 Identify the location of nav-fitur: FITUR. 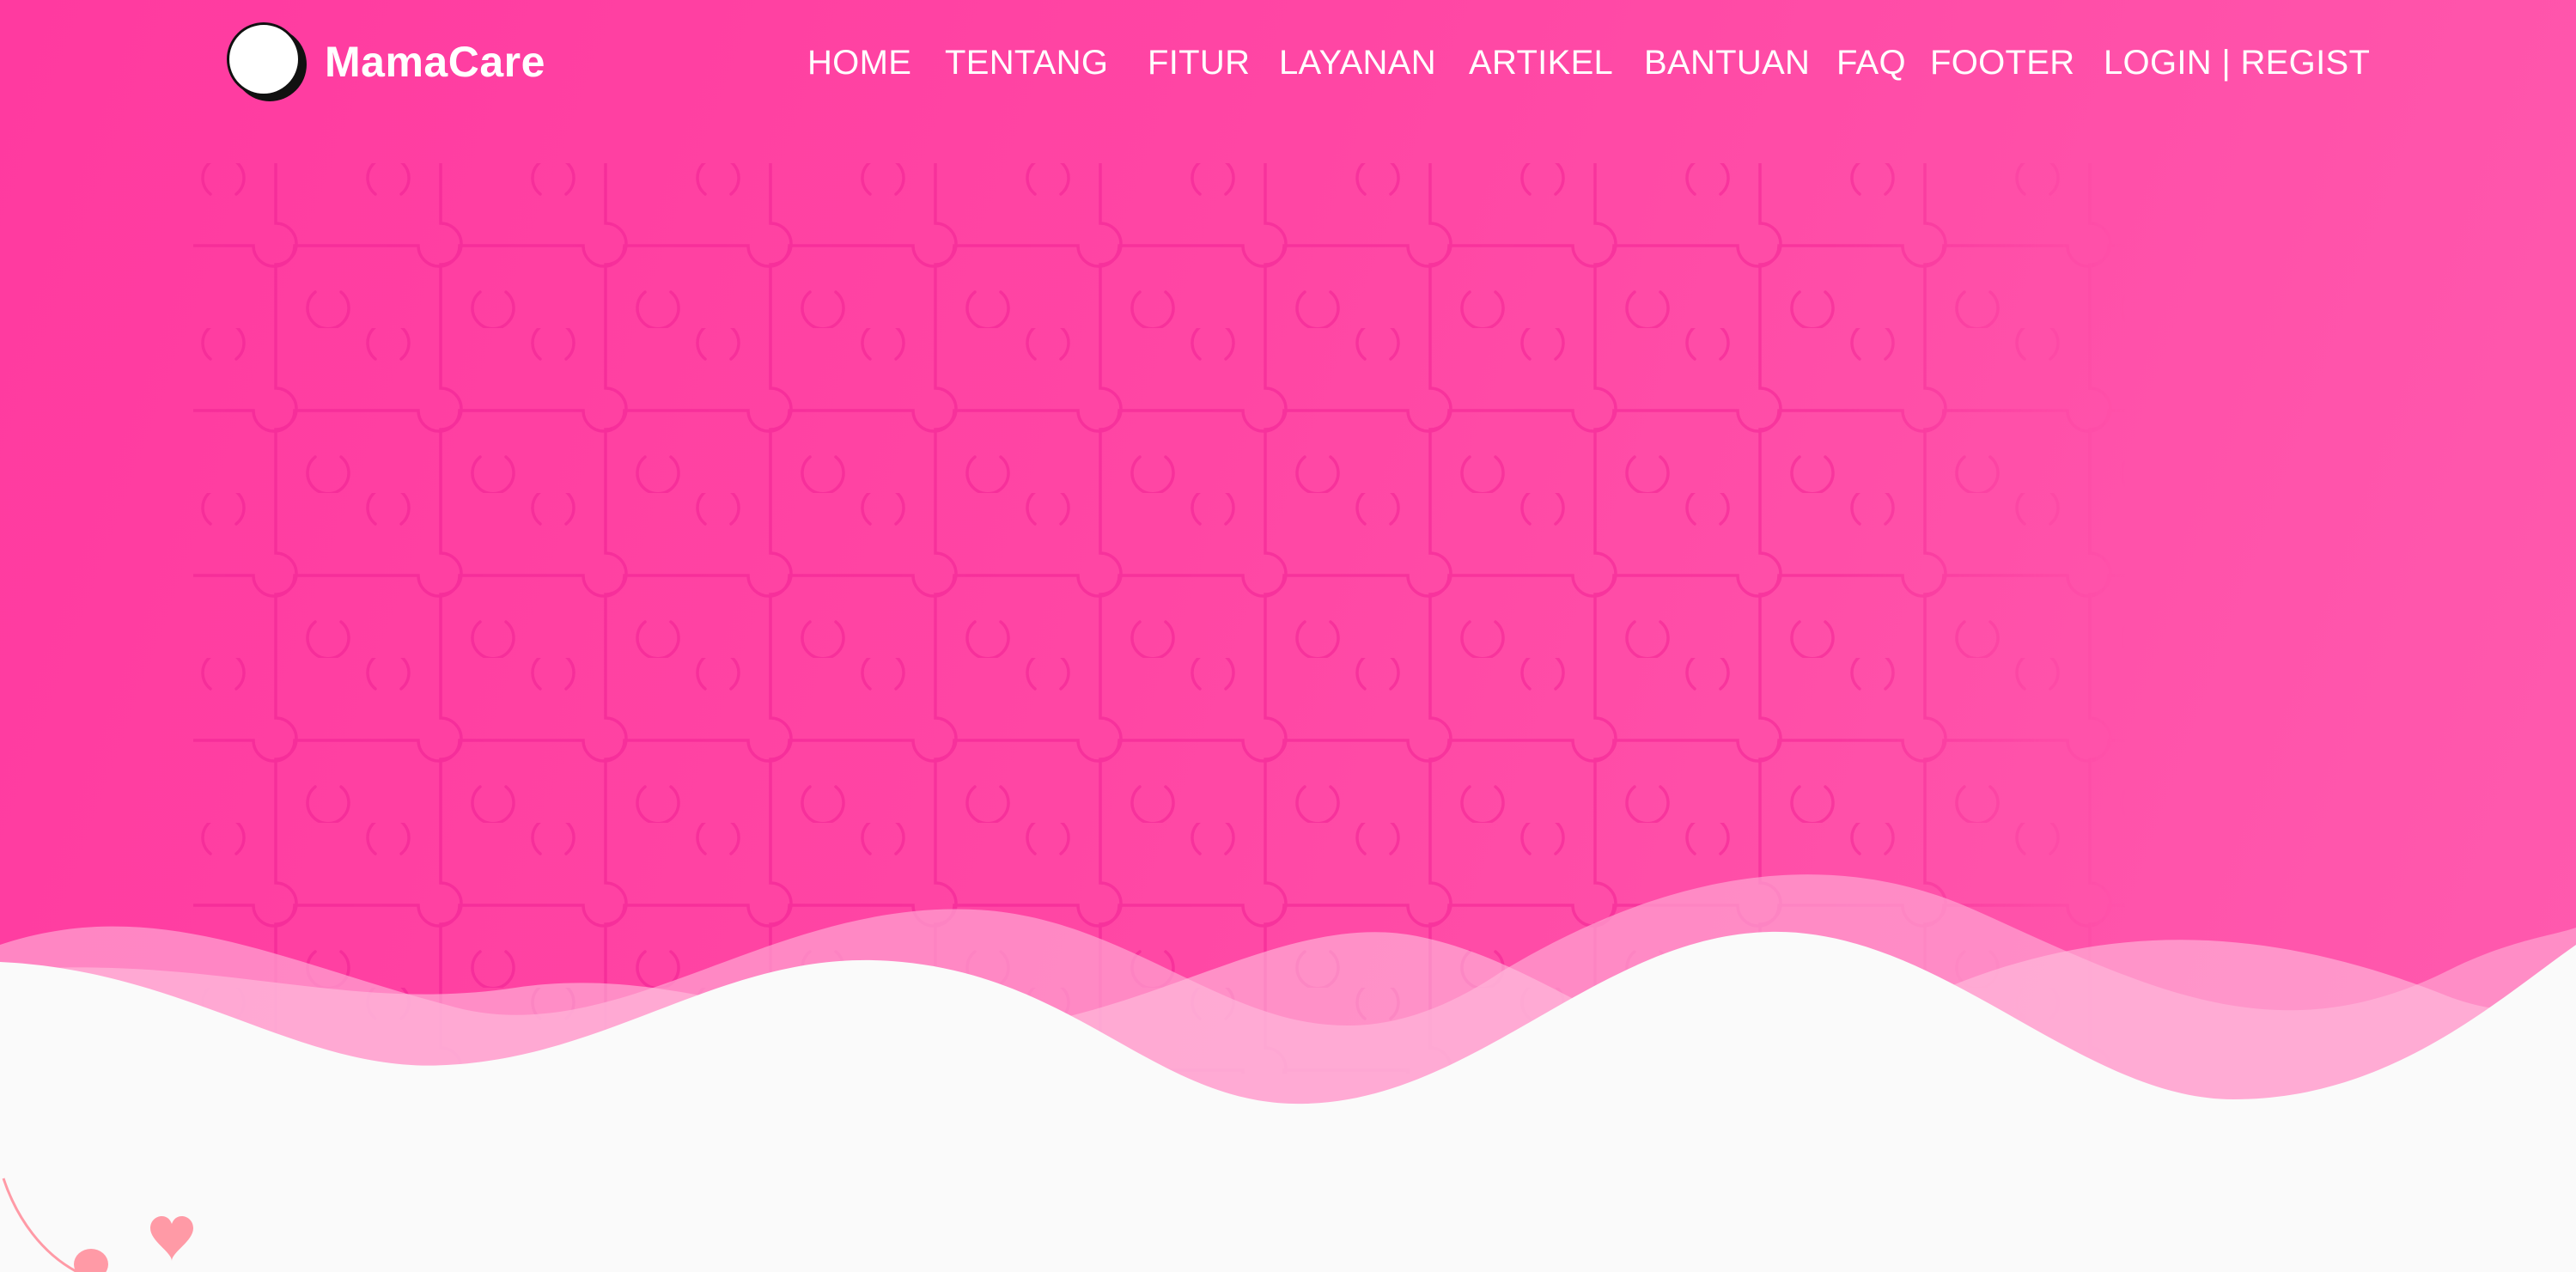
(1199, 62).